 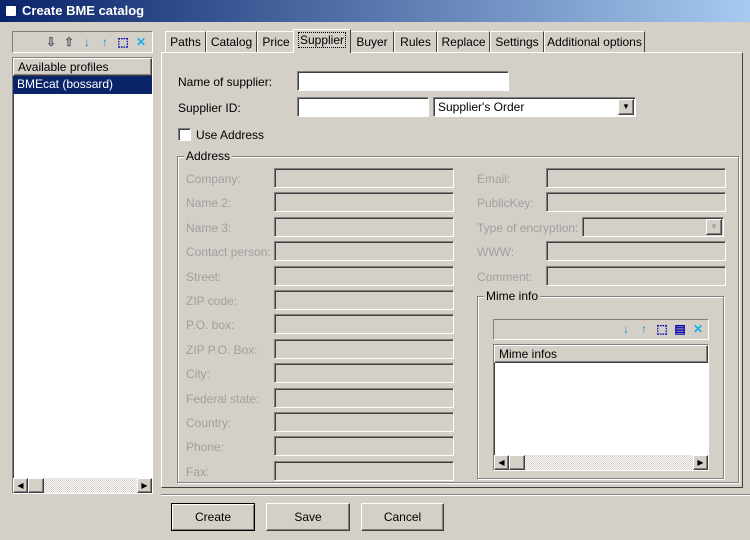 What do you see at coordinates (209, 108) in the screenshot?
I see `supplier-id-label: Supplier ID:` at bounding box center [209, 108].